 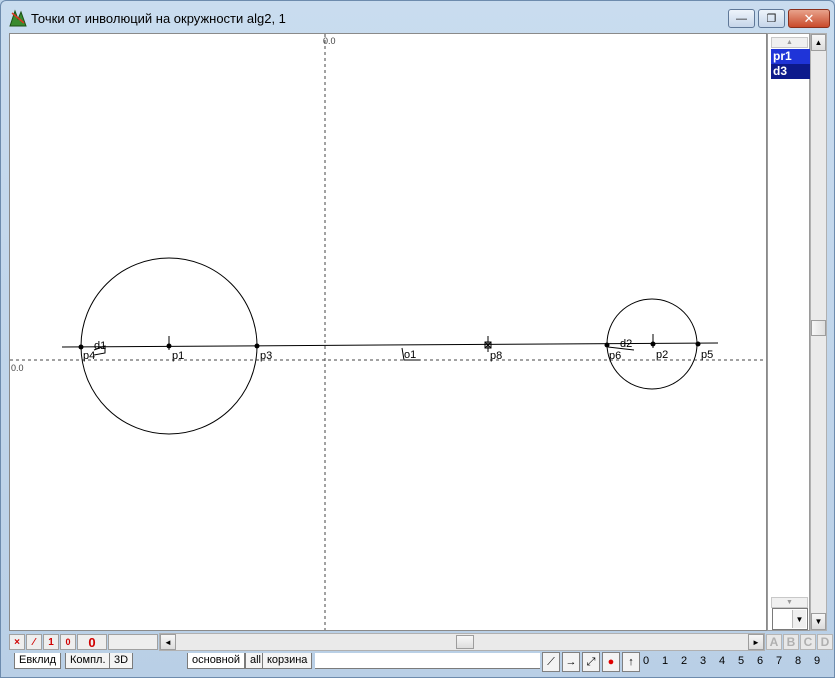 I want to click on axis-label-horizontal: 0.0, so click(x=17, y=368).